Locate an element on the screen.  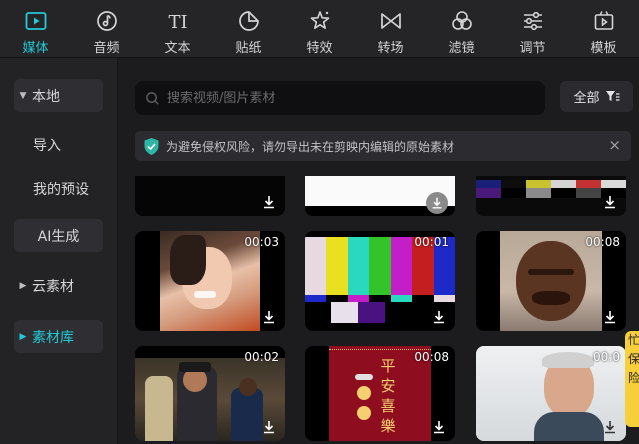
tab-filter-label: 滤镜 is located at coordinates (461, 48).